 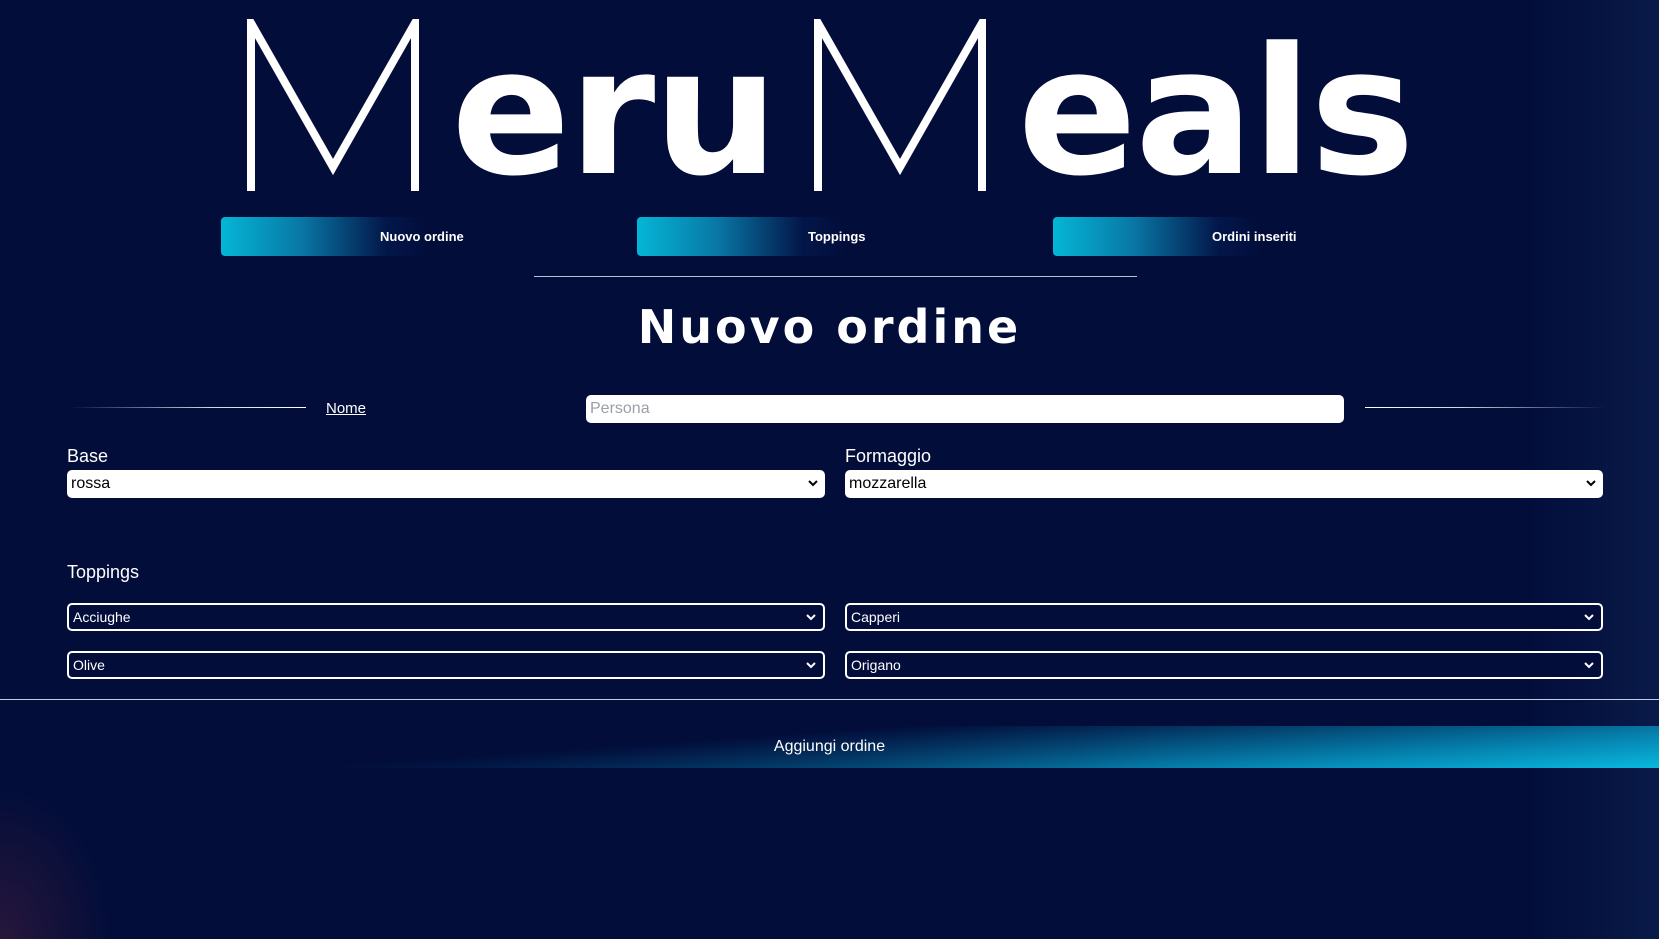 I want to click on page-title: Nuovo ordine, so click(x=829, y=327).